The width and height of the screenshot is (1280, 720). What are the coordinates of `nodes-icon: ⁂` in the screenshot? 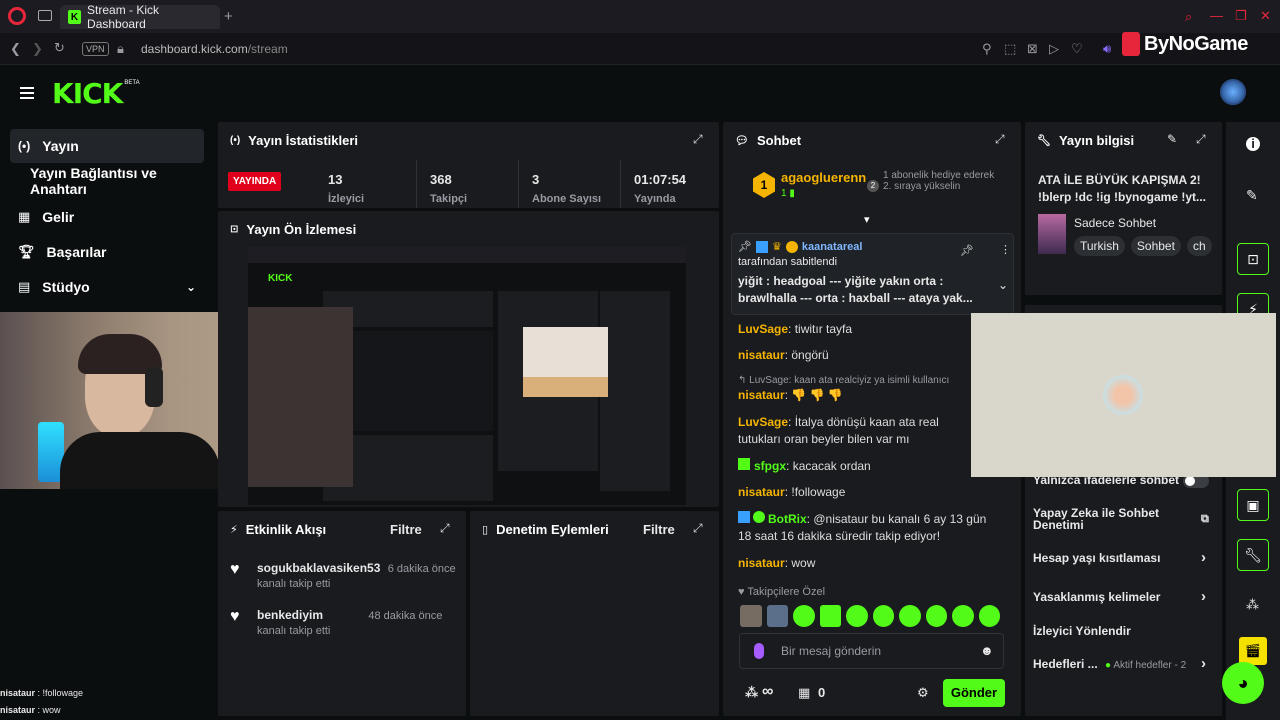 It's located at (1252, 605).